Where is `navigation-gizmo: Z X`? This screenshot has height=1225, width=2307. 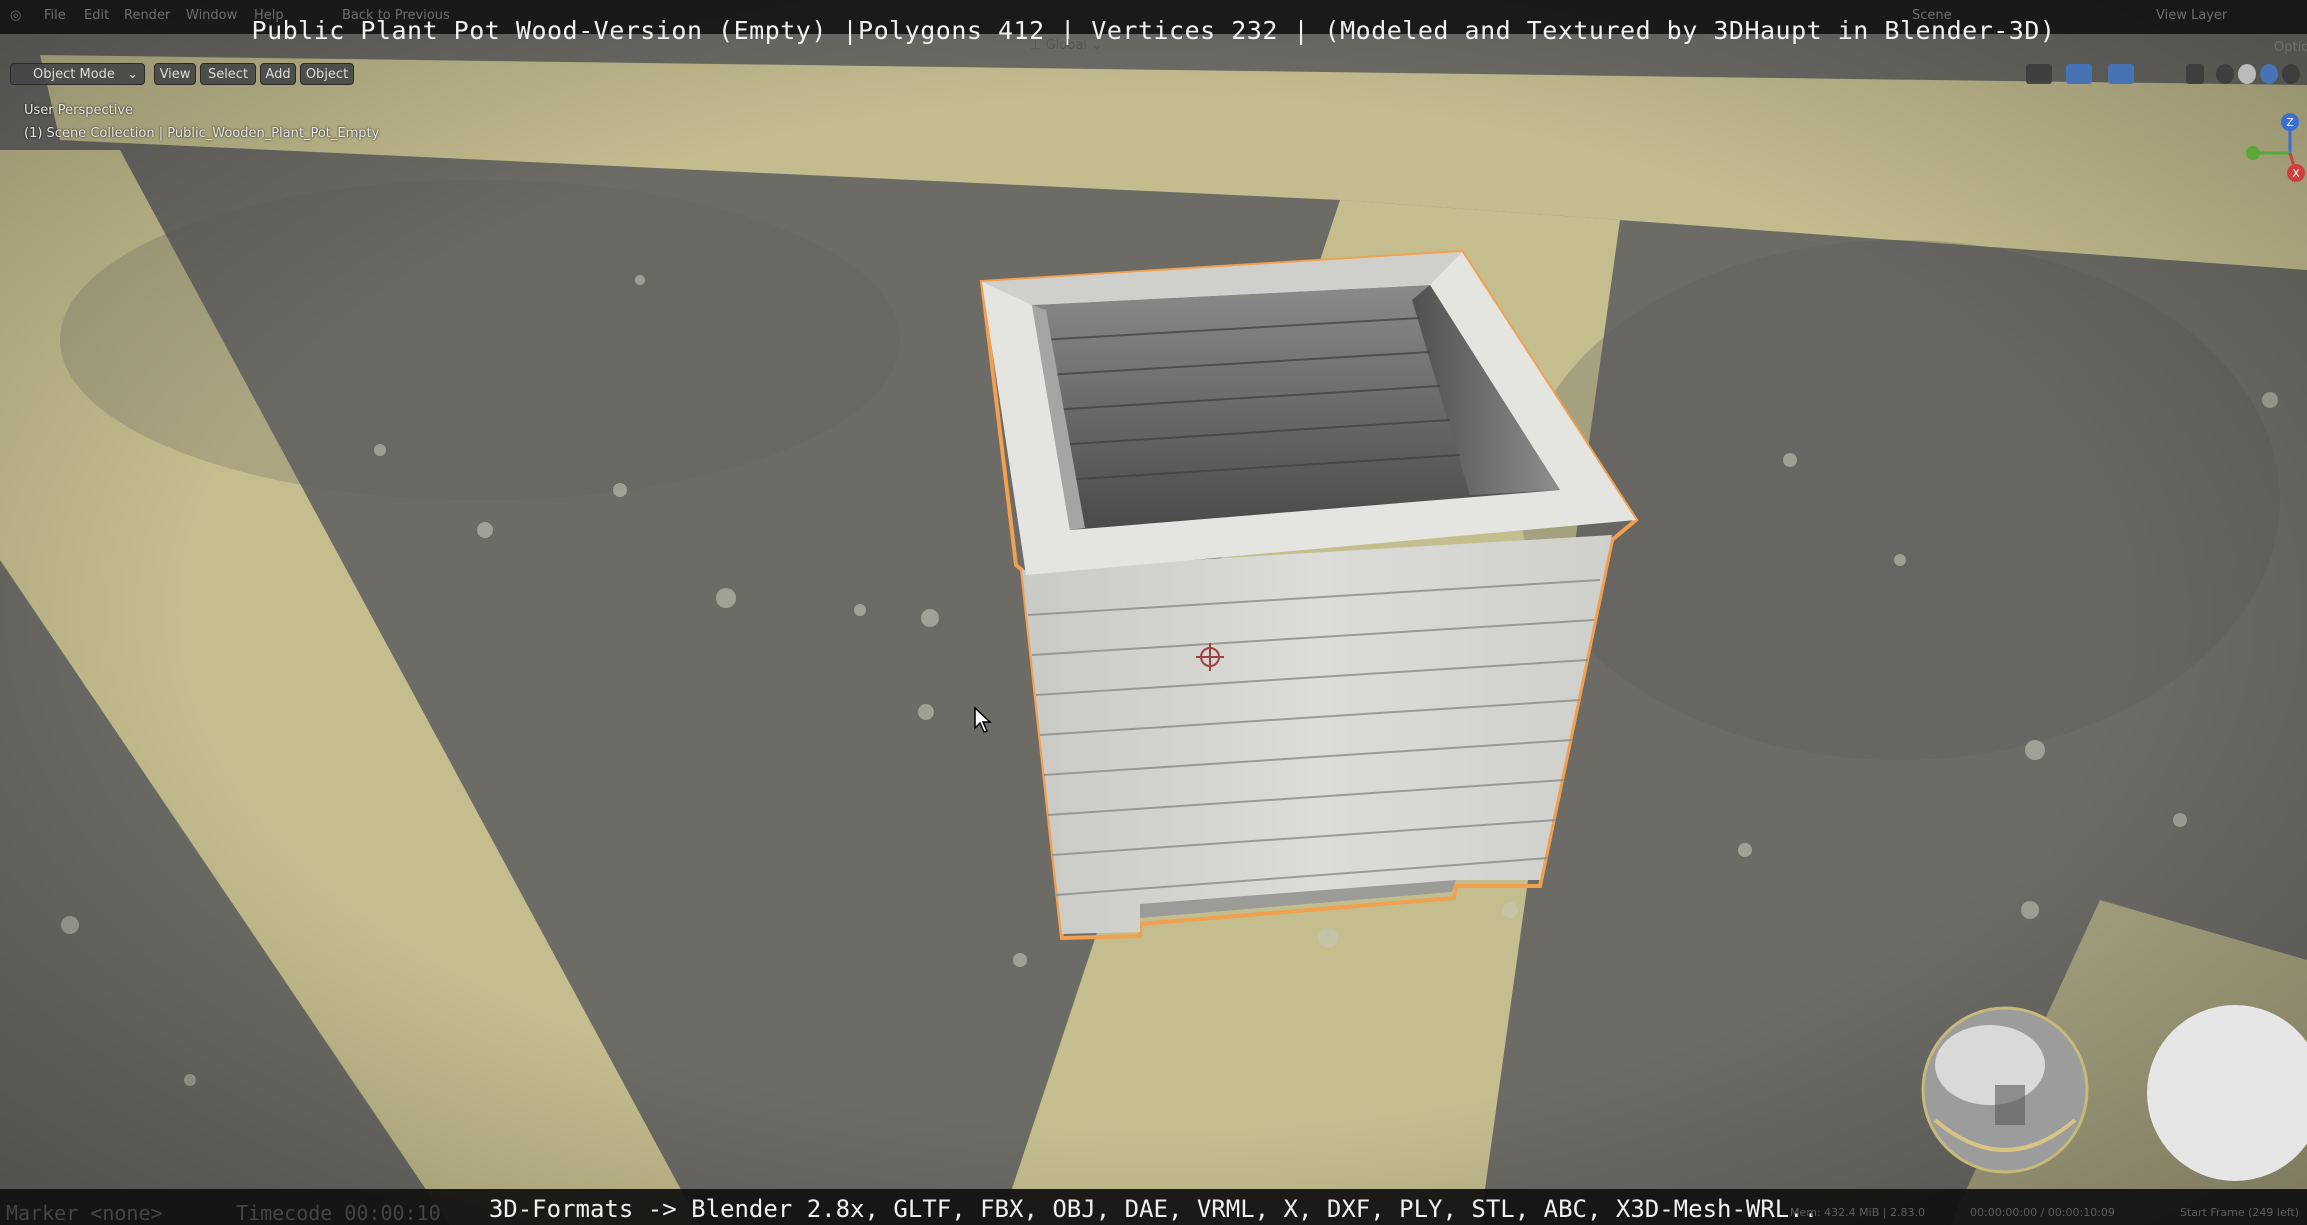
navigation-gizmo: Z X is located at coordinates (2273, 148).